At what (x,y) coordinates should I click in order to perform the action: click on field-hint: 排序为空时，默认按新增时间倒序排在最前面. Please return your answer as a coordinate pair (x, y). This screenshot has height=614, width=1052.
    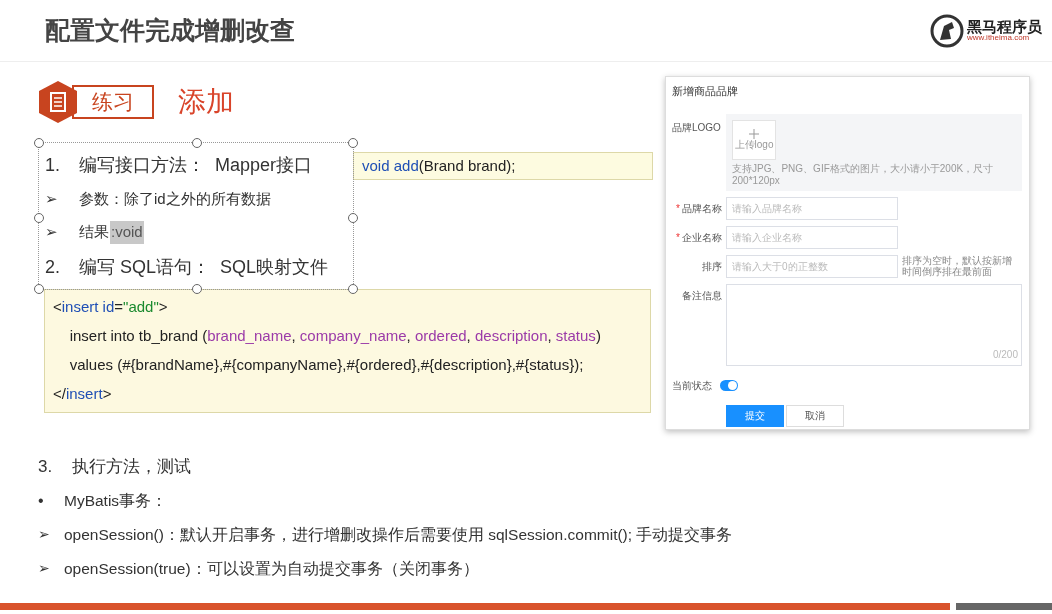
    Looking at the image, I should click on (957, 266).